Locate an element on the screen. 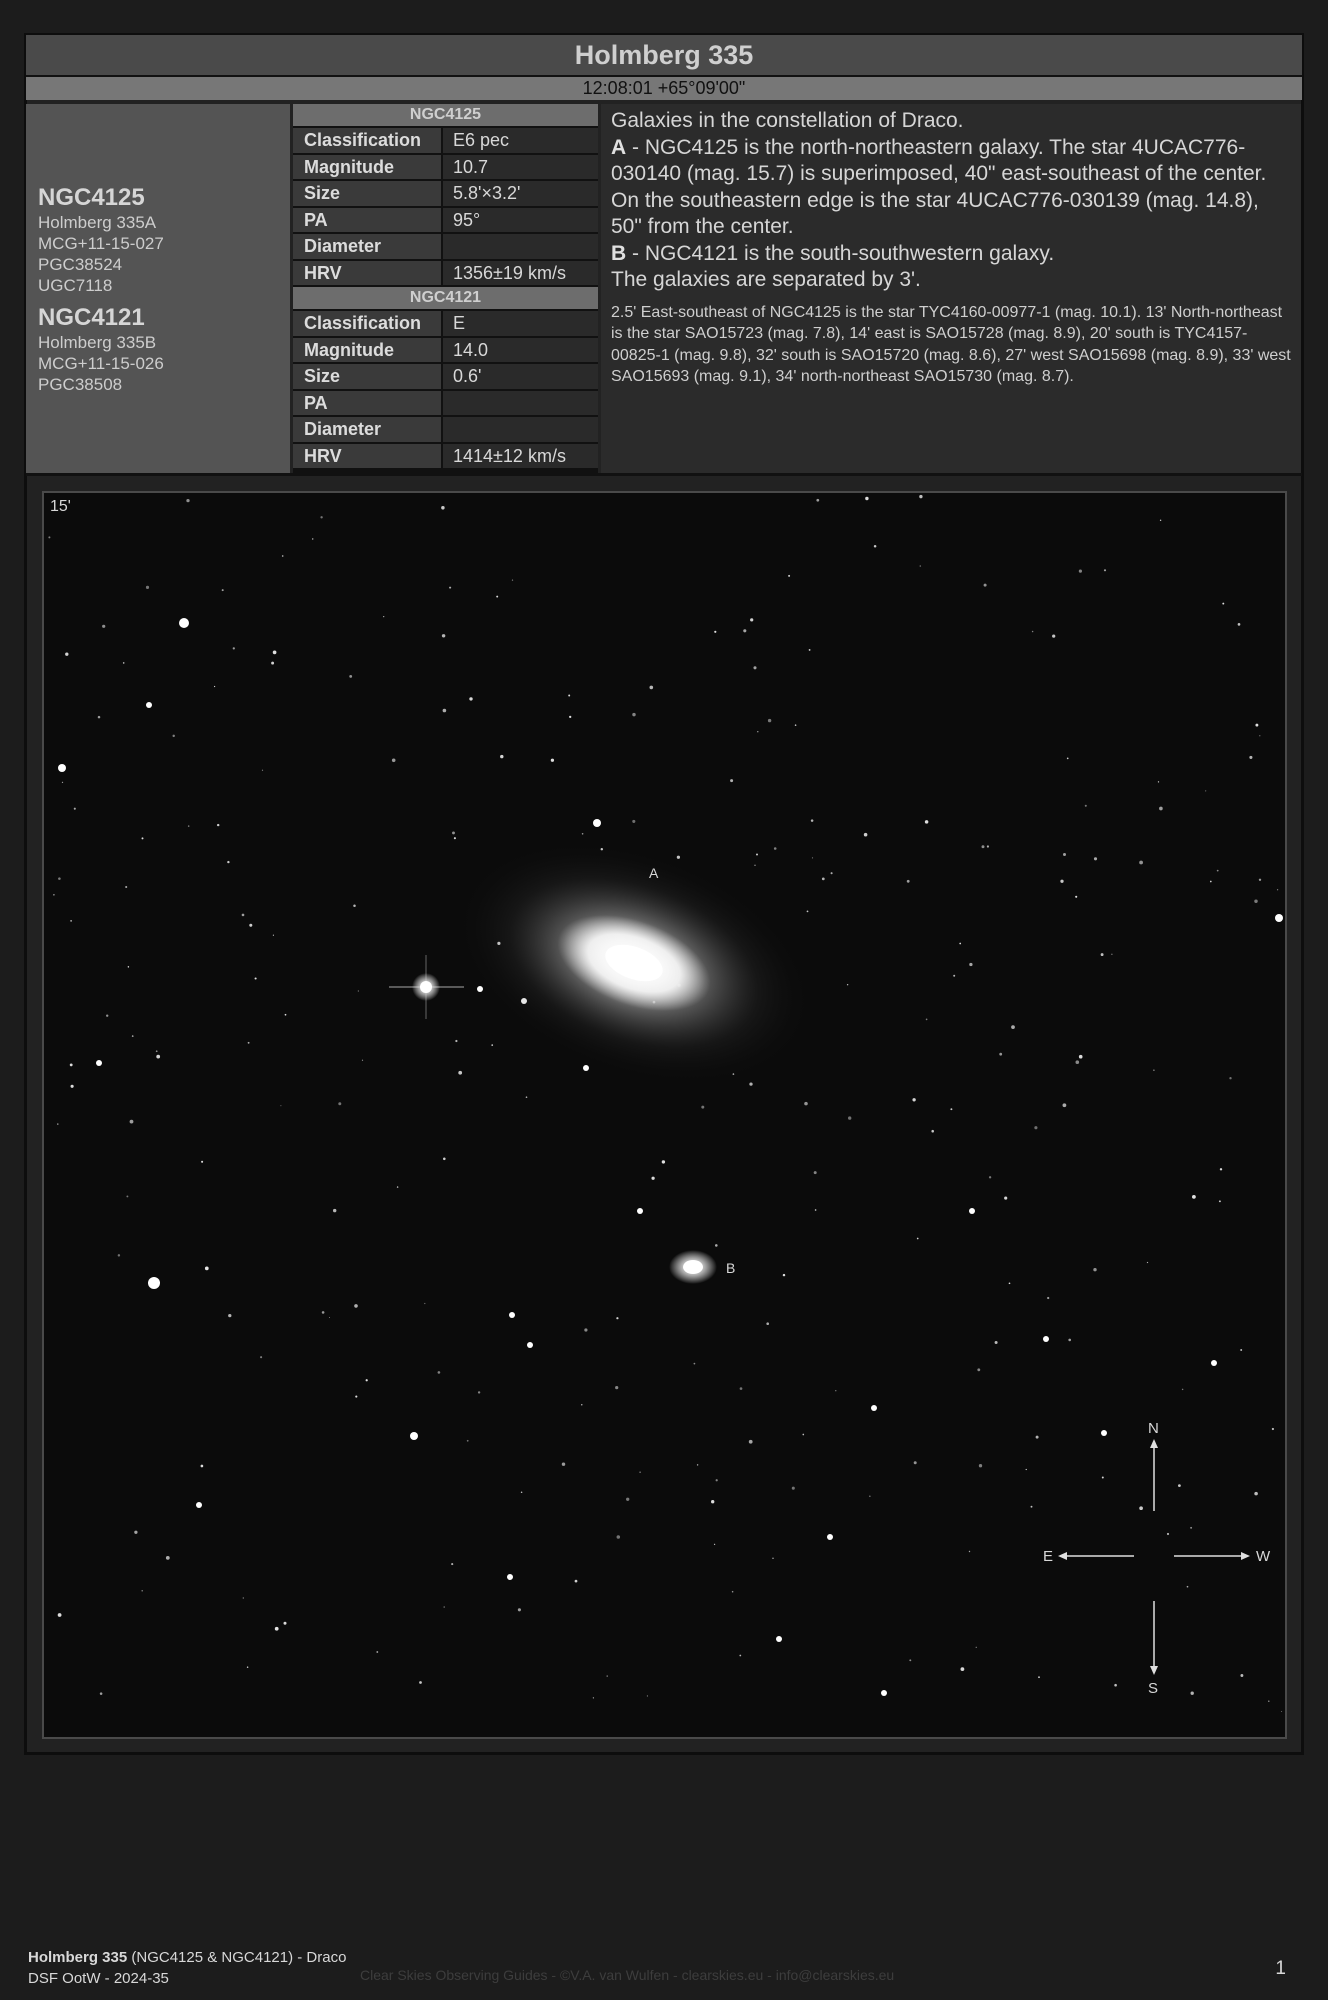 This screenshot has width=1328, height=2000. row-key: Size is located at coordinates (368, 376).